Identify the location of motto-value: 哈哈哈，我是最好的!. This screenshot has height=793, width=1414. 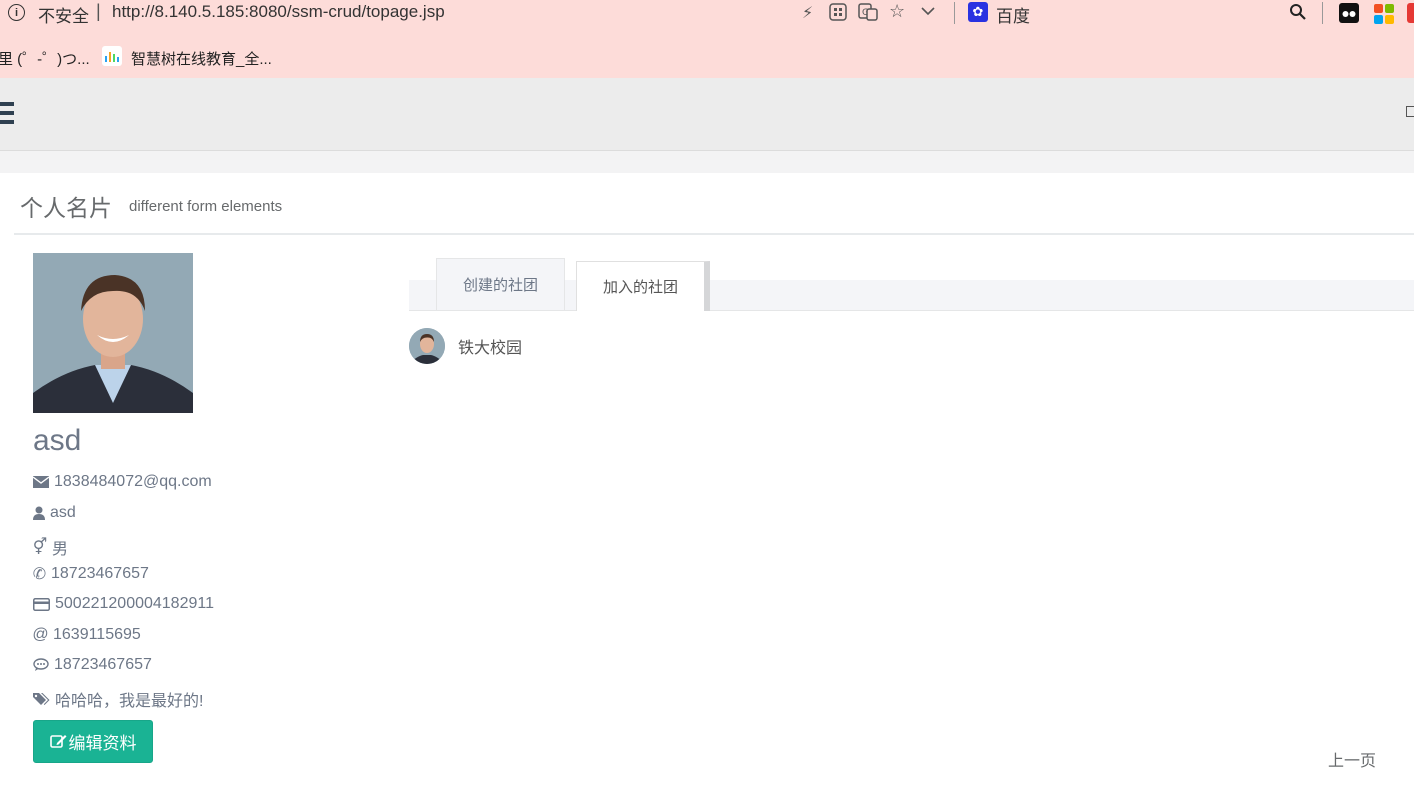
(129, 701).